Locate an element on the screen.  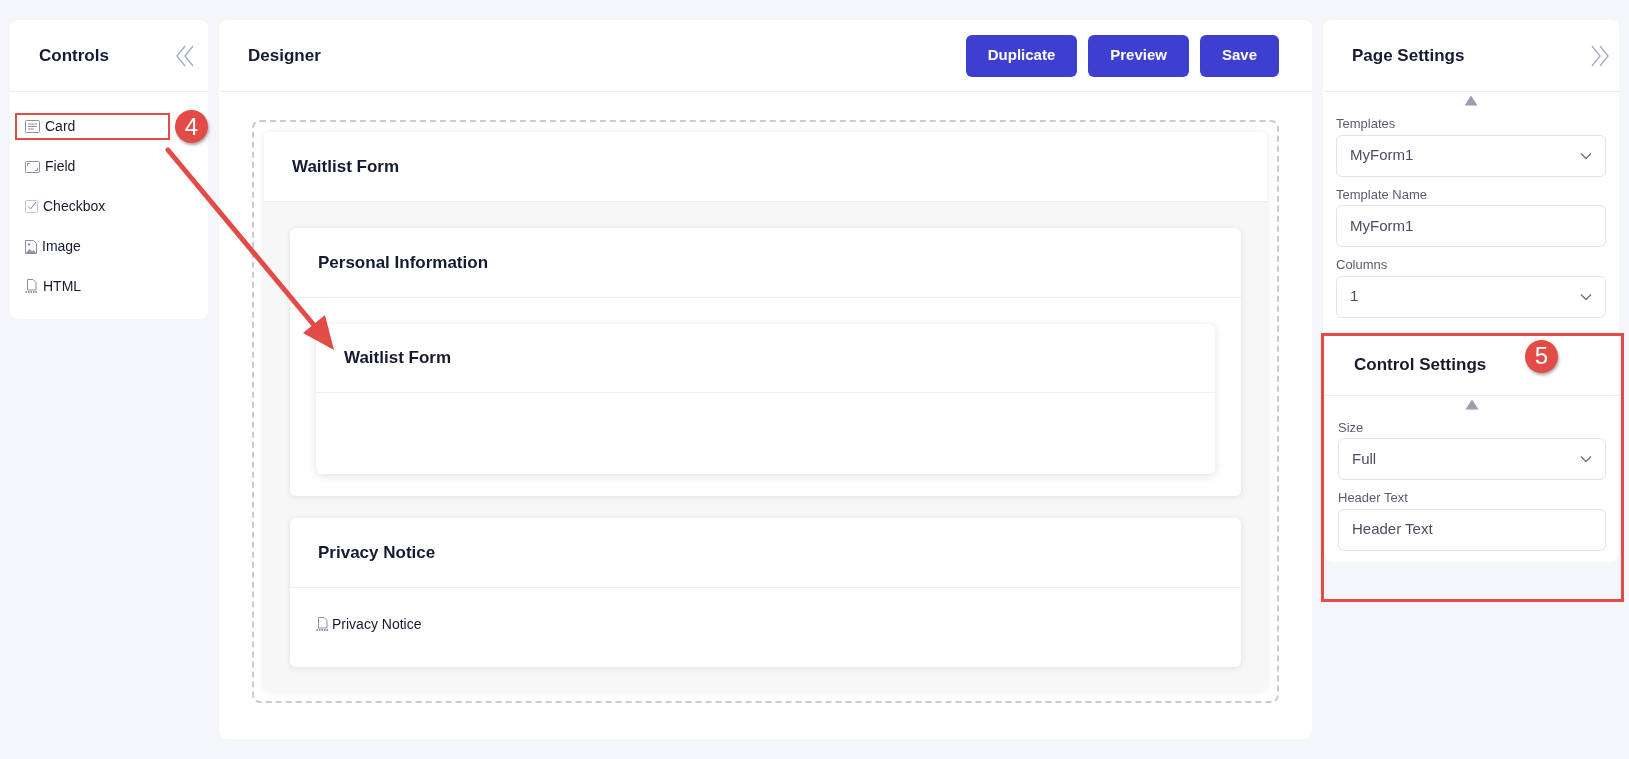
collapse-right-icon is located at coordinates (1600, 55).